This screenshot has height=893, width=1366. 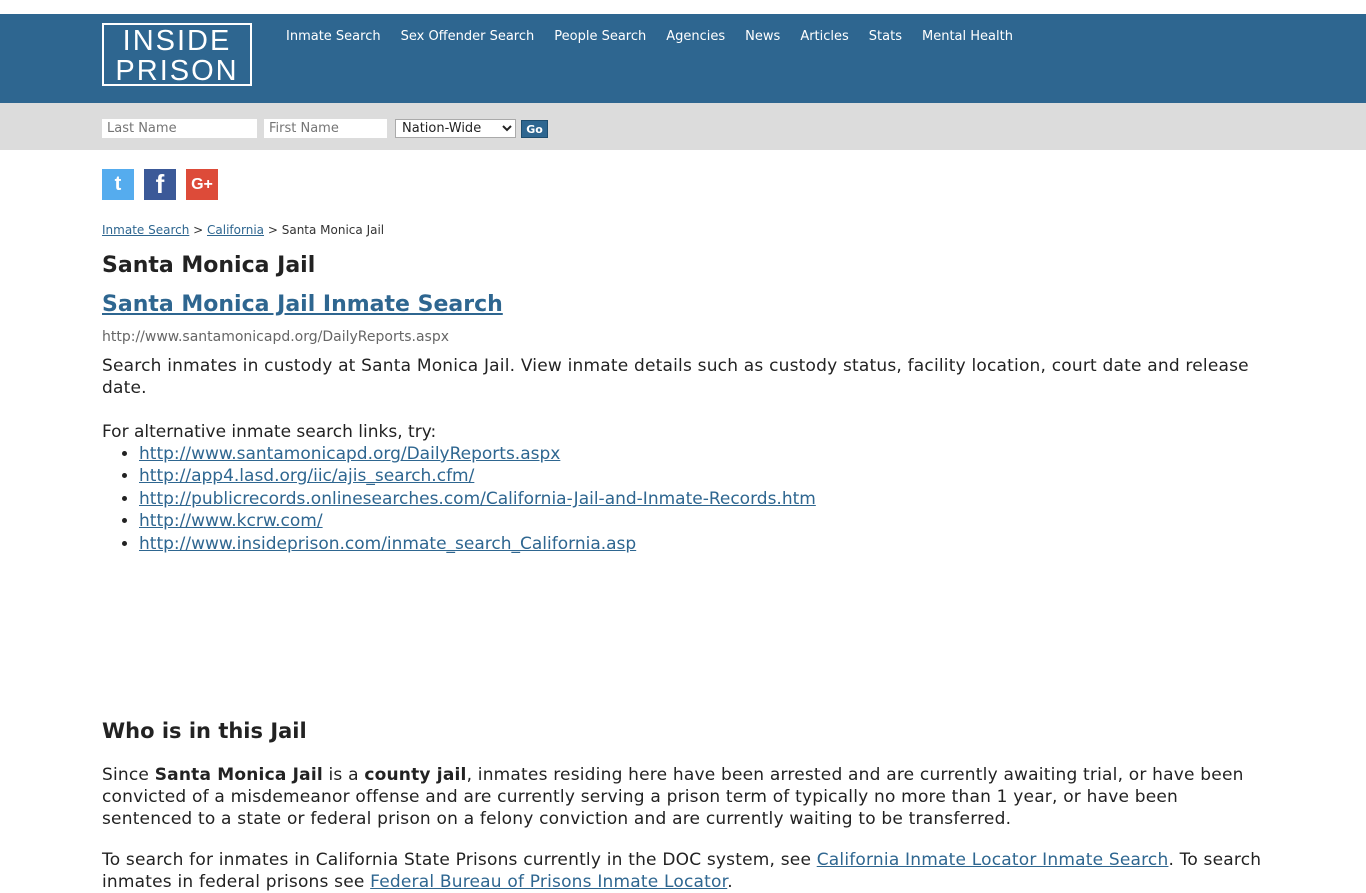 I want to click on list-item: http://www.kcrw.com/, so click(x=477, y=521).